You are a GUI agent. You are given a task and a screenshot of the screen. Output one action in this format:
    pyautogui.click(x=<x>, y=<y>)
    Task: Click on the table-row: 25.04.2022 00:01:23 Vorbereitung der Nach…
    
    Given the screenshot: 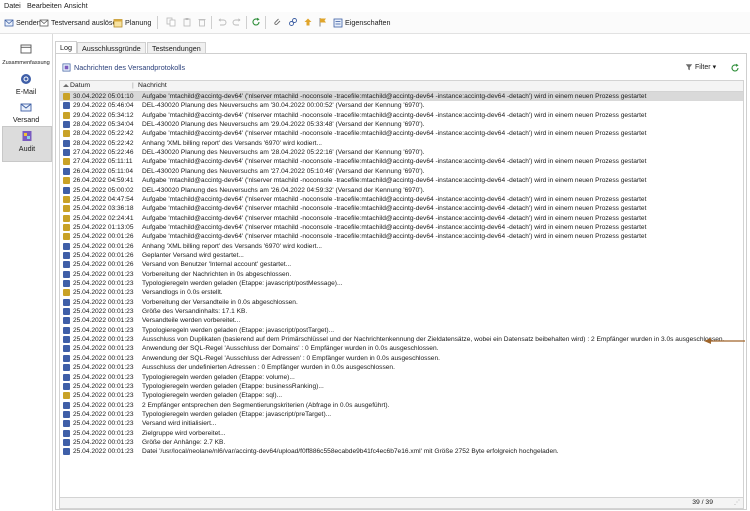 What is the action you would take?
    pyautogui.click(x=401, y=274)
    